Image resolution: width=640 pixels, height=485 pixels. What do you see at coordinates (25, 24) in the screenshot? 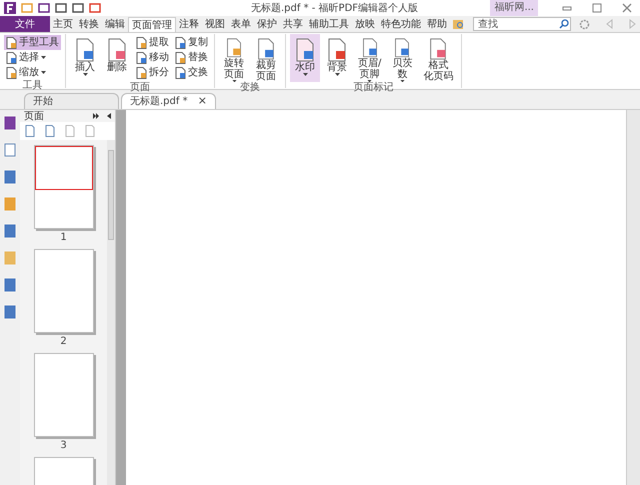
I see `file-menu: 文件` at bounding box center [25, 24].